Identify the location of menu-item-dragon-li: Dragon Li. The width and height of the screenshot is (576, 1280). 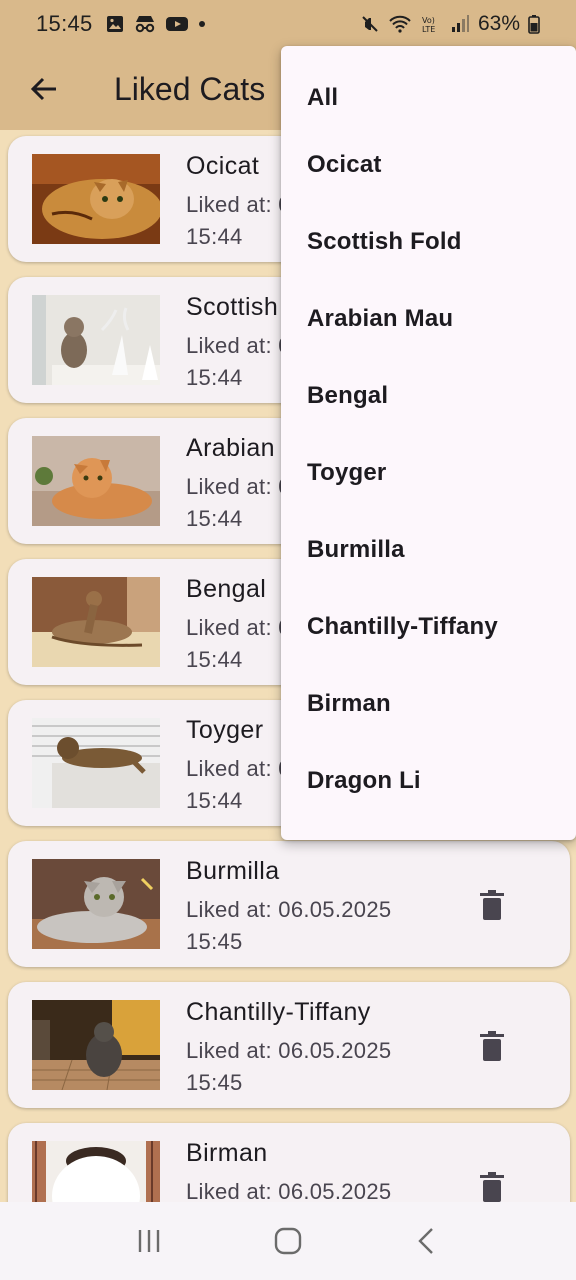
(428, 780).